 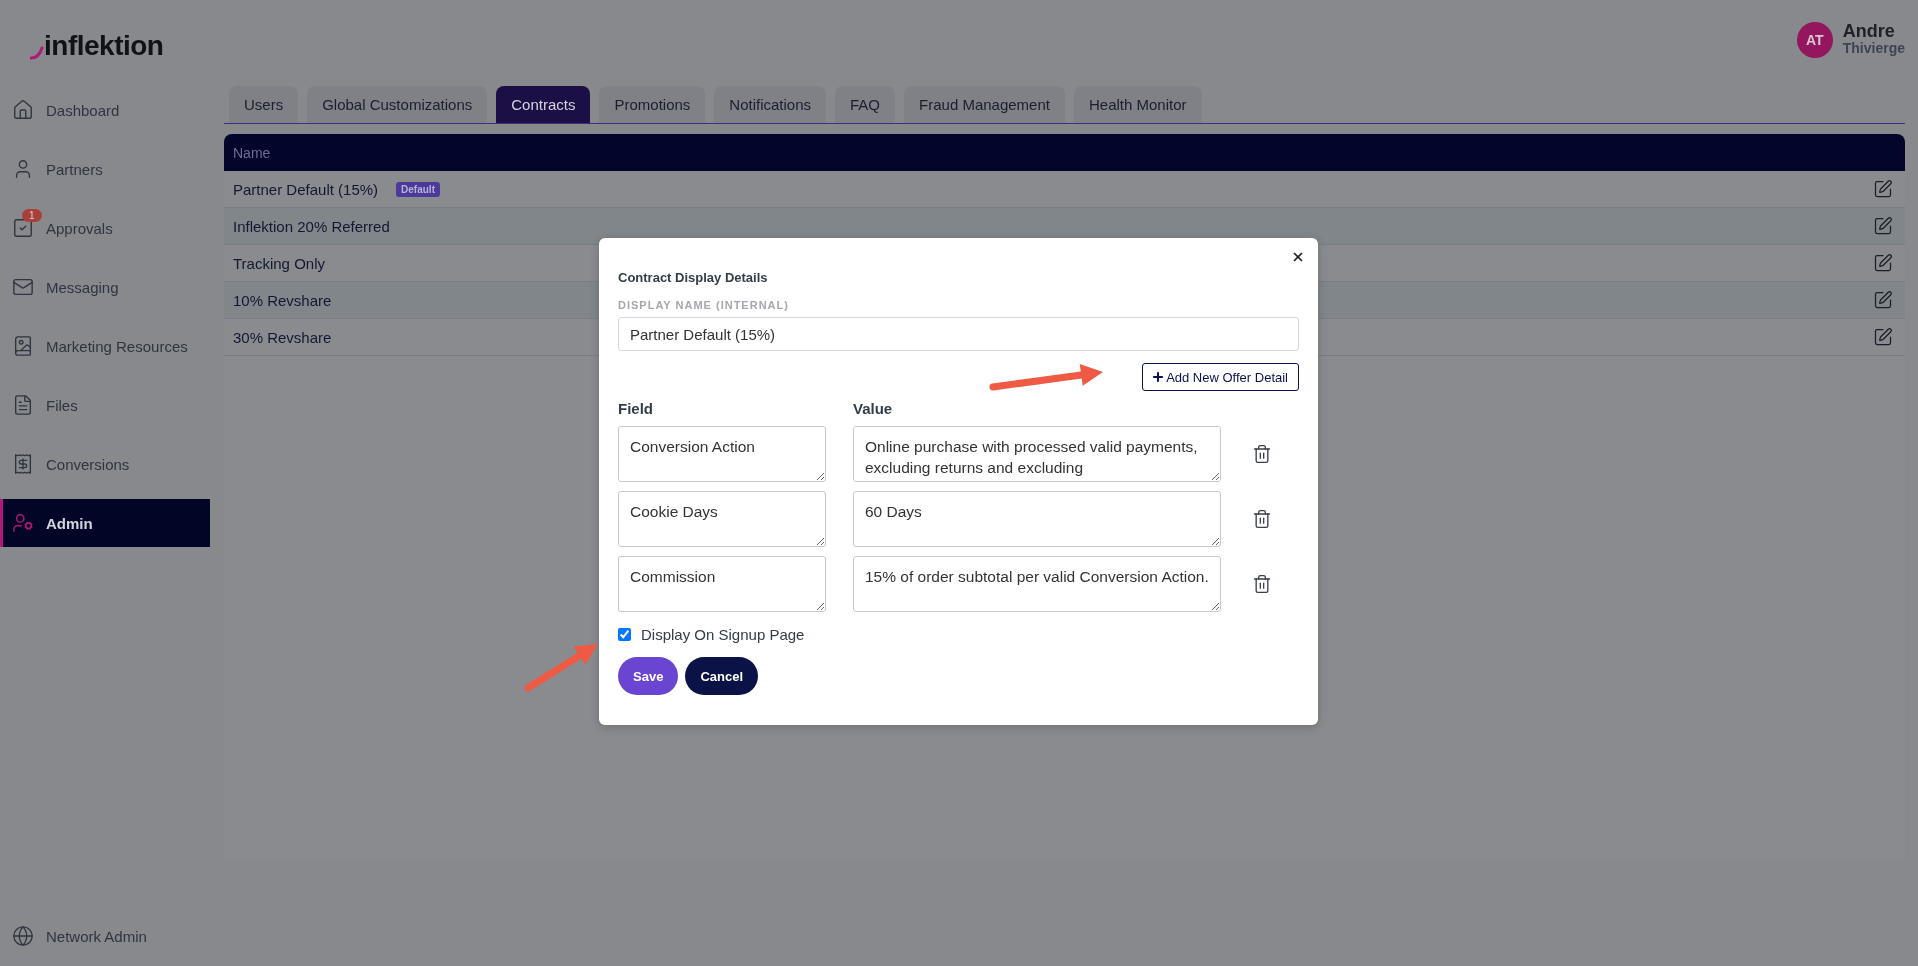 I want to click on user-first-name: Andre, so click(x=1869, y=31).